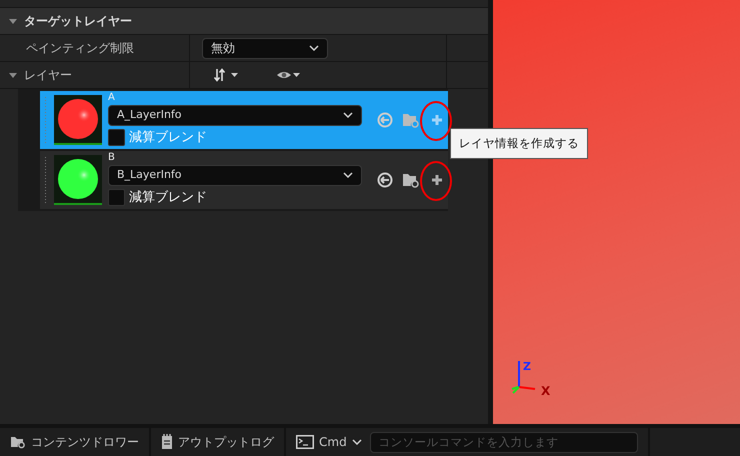 The width and height of the screenshot is (740, 456). What do you see at coordinates (167, 442) in the screenshot?
I see `log-icon` at bounding box center [167, 442].